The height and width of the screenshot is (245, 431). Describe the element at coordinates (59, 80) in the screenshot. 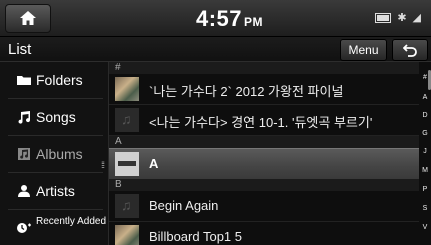

I see `sidebar-item-label: Folders` at that location.